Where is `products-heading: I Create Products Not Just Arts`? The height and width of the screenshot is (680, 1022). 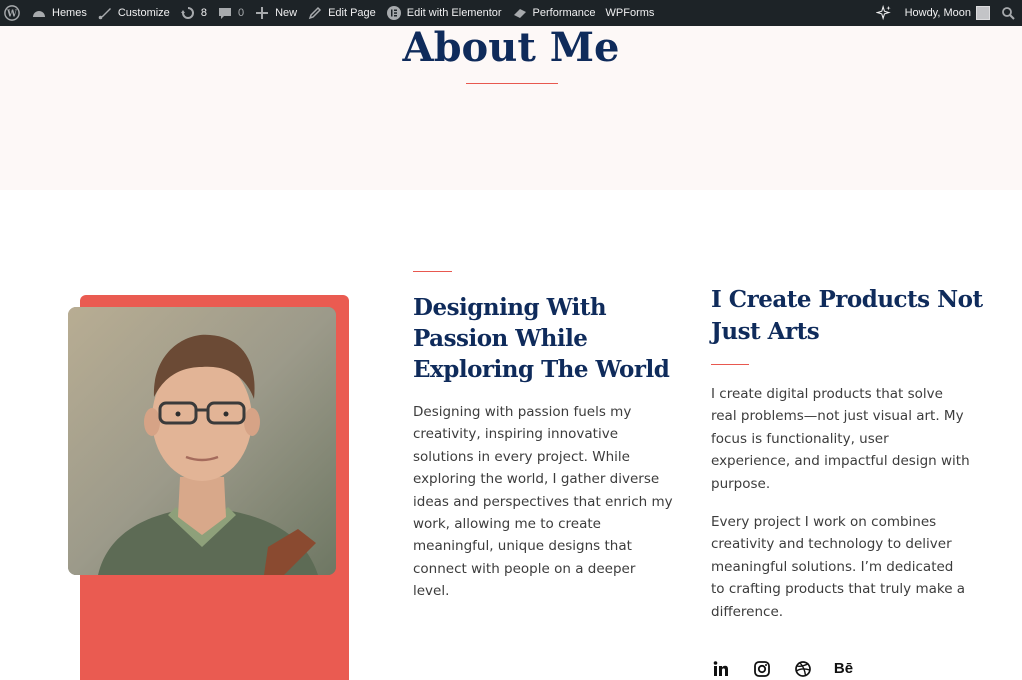
products-heading: I Create Products Not Just Arts is located at coordinates (847, 315).